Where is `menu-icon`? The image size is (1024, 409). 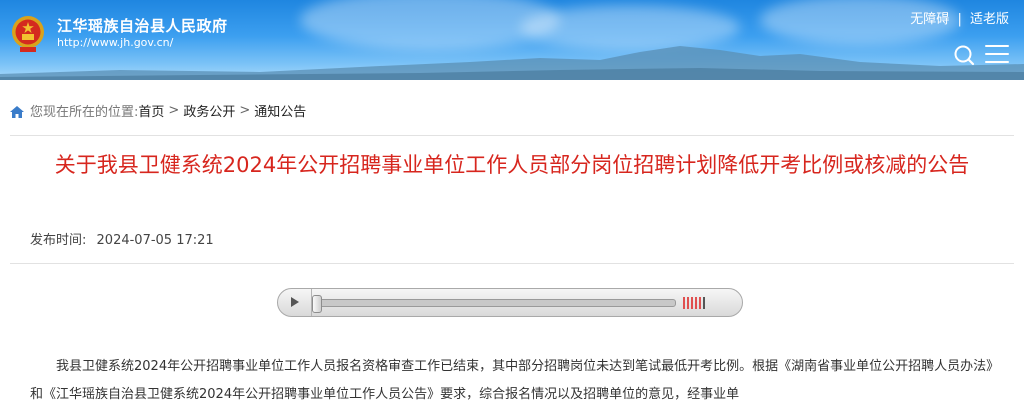 menu-icon is located at coordinates (997, 55).